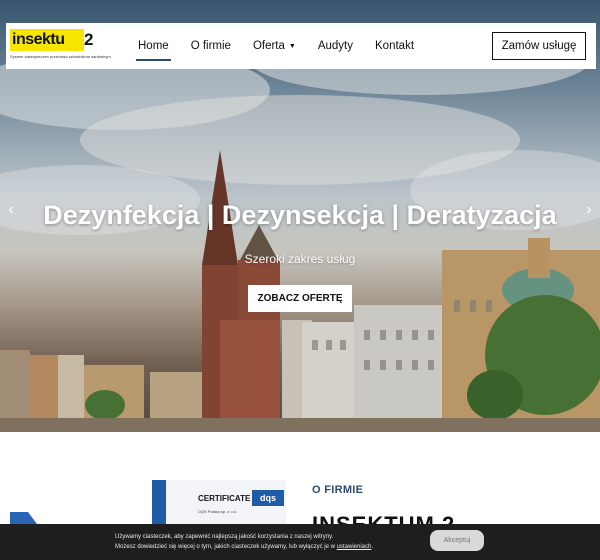 Image resolution: width=600 pixels, height=560 pixels. What do you see at coordinates (268, 46) in the screenshot?
I see `nav-item-oferta-label: Oferta` at bounding box center [268, 46].